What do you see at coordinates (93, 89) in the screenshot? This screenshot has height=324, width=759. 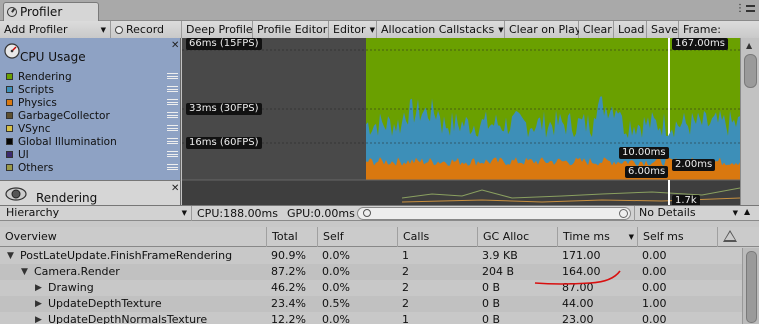 I see `legend-item-scripts: Scripts` at bounding box center [93, 89].